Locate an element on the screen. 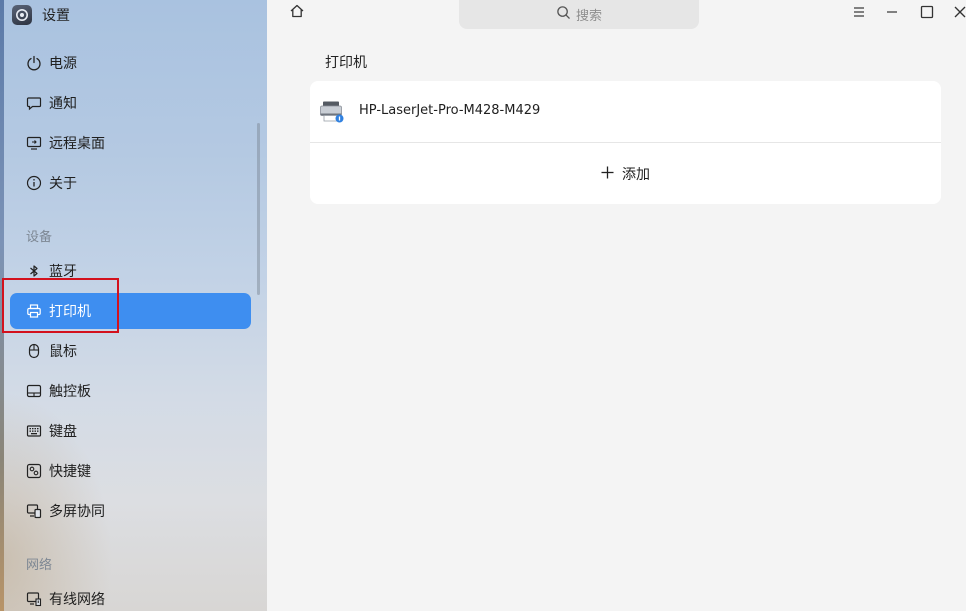 This screenshot has width=966, height=611. shortcut-icon is located at coordinates (34, 471).